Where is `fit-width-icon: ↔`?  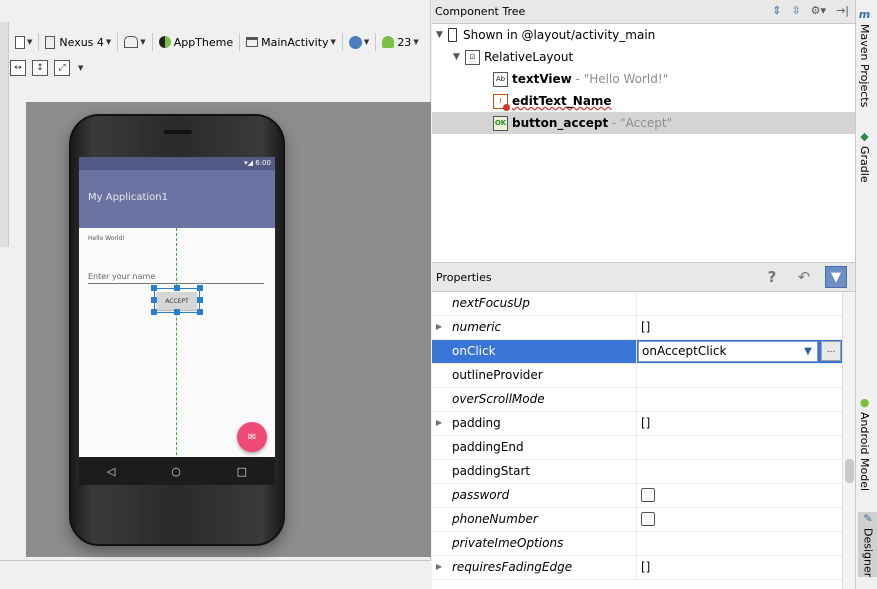 fit-width-icon: ↔ is located at coordinates (18, 68).